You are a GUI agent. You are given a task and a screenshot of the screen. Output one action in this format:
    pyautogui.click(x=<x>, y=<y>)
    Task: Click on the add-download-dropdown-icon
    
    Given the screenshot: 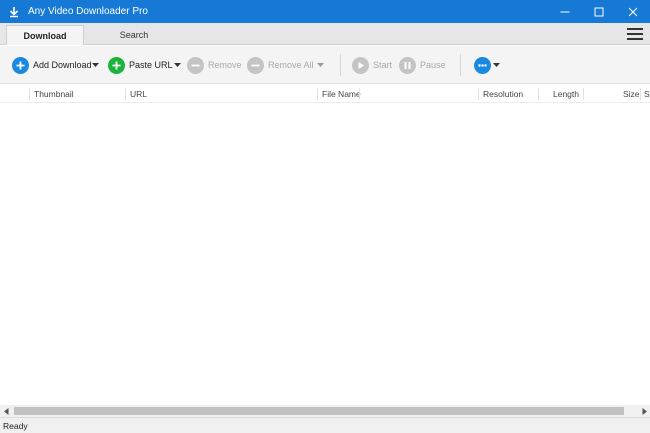 What is the action you would take?
    pyautogui.click(x=95, y=65)
    